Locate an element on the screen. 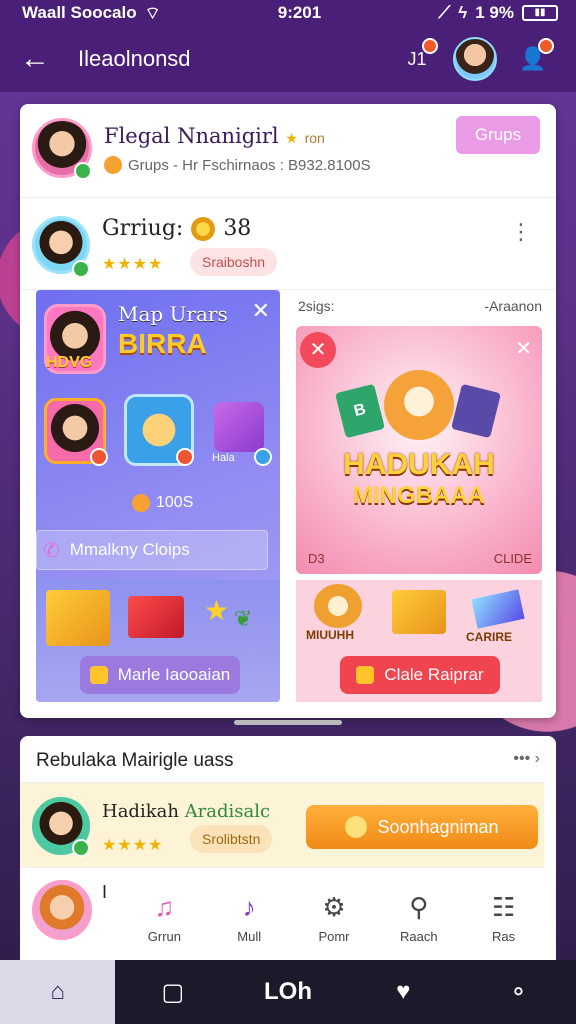  menu-item-music: ♪ Mull is located at coordinates (249, 918).